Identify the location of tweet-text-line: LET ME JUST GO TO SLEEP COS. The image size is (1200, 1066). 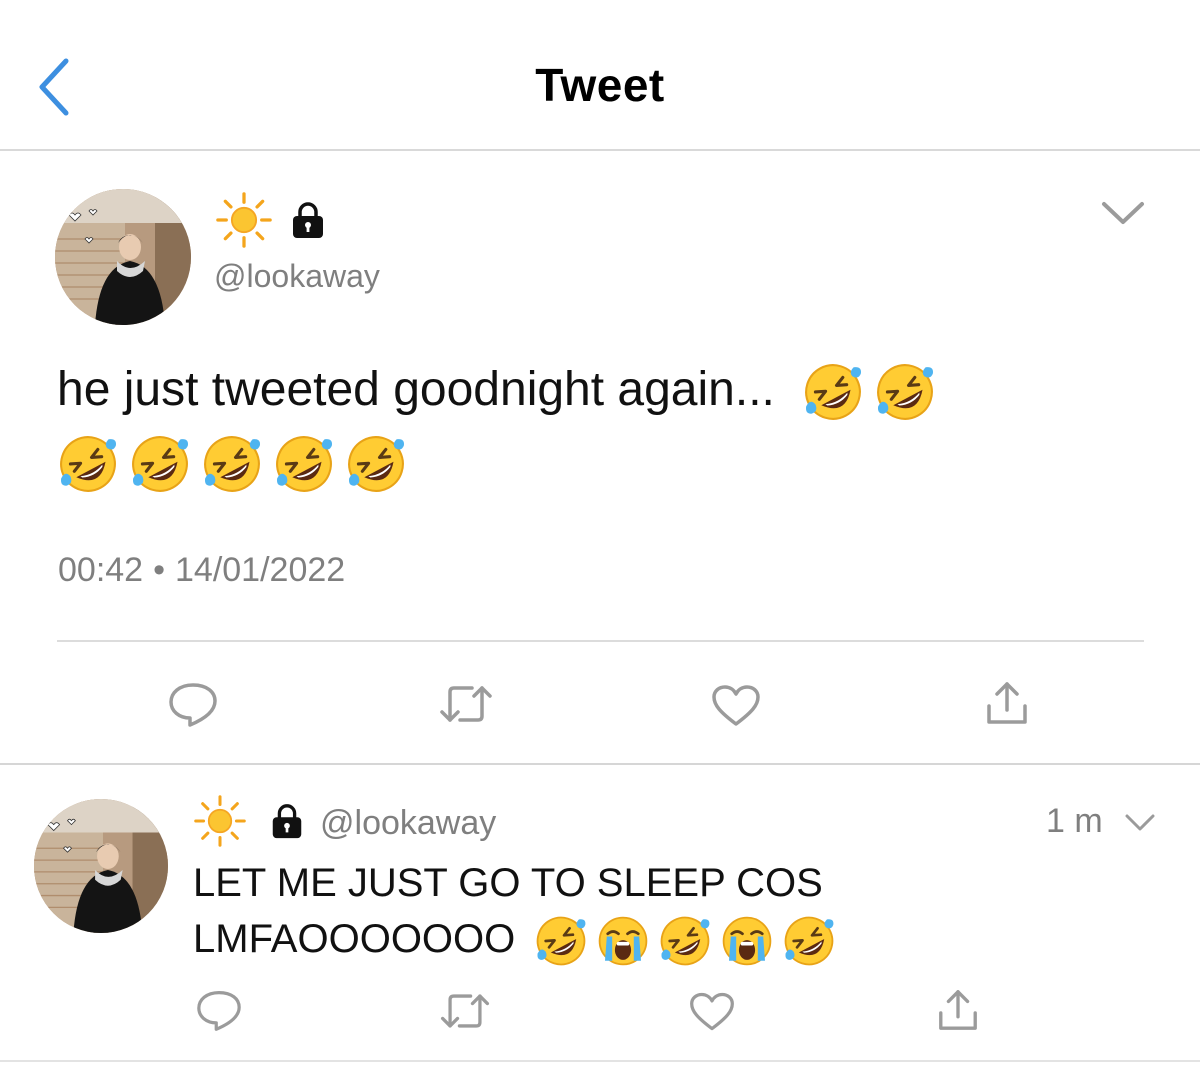
(508, 883).